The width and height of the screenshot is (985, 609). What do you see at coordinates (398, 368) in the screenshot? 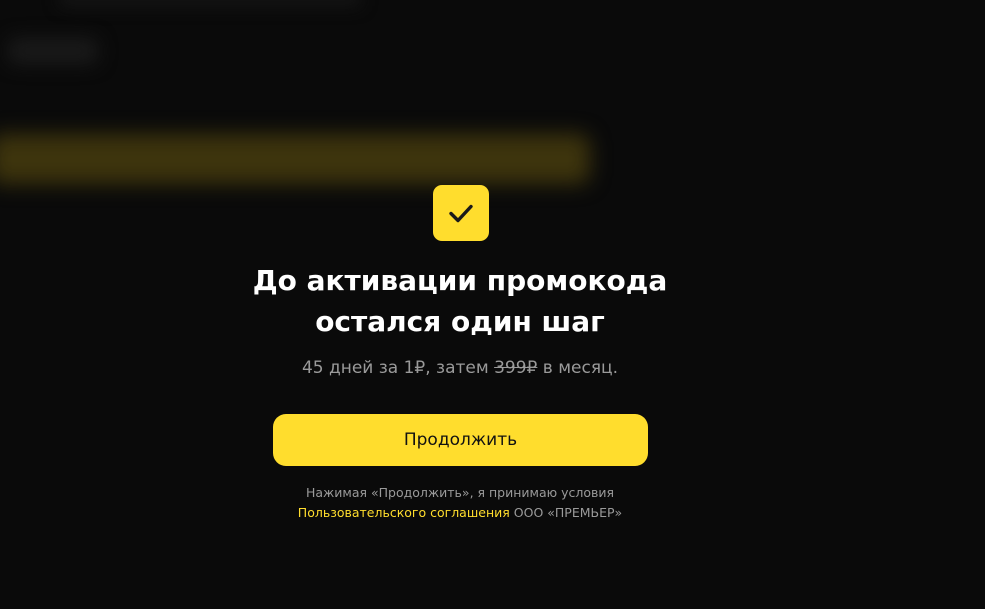
I see `offer-text-prefix: 45 дней за 1₽, затем` at bounding box center [398, 368].